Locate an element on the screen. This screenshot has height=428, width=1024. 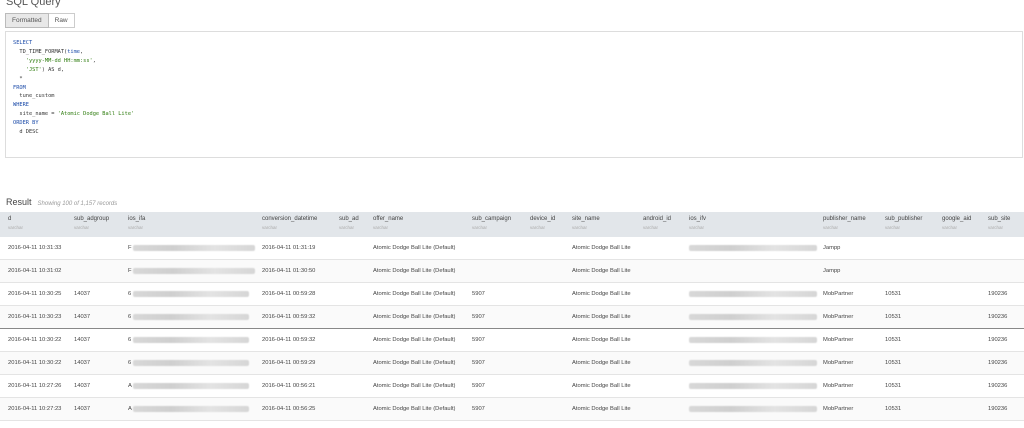
cell-ios-ifa: A is located at coordinates (130, 409).